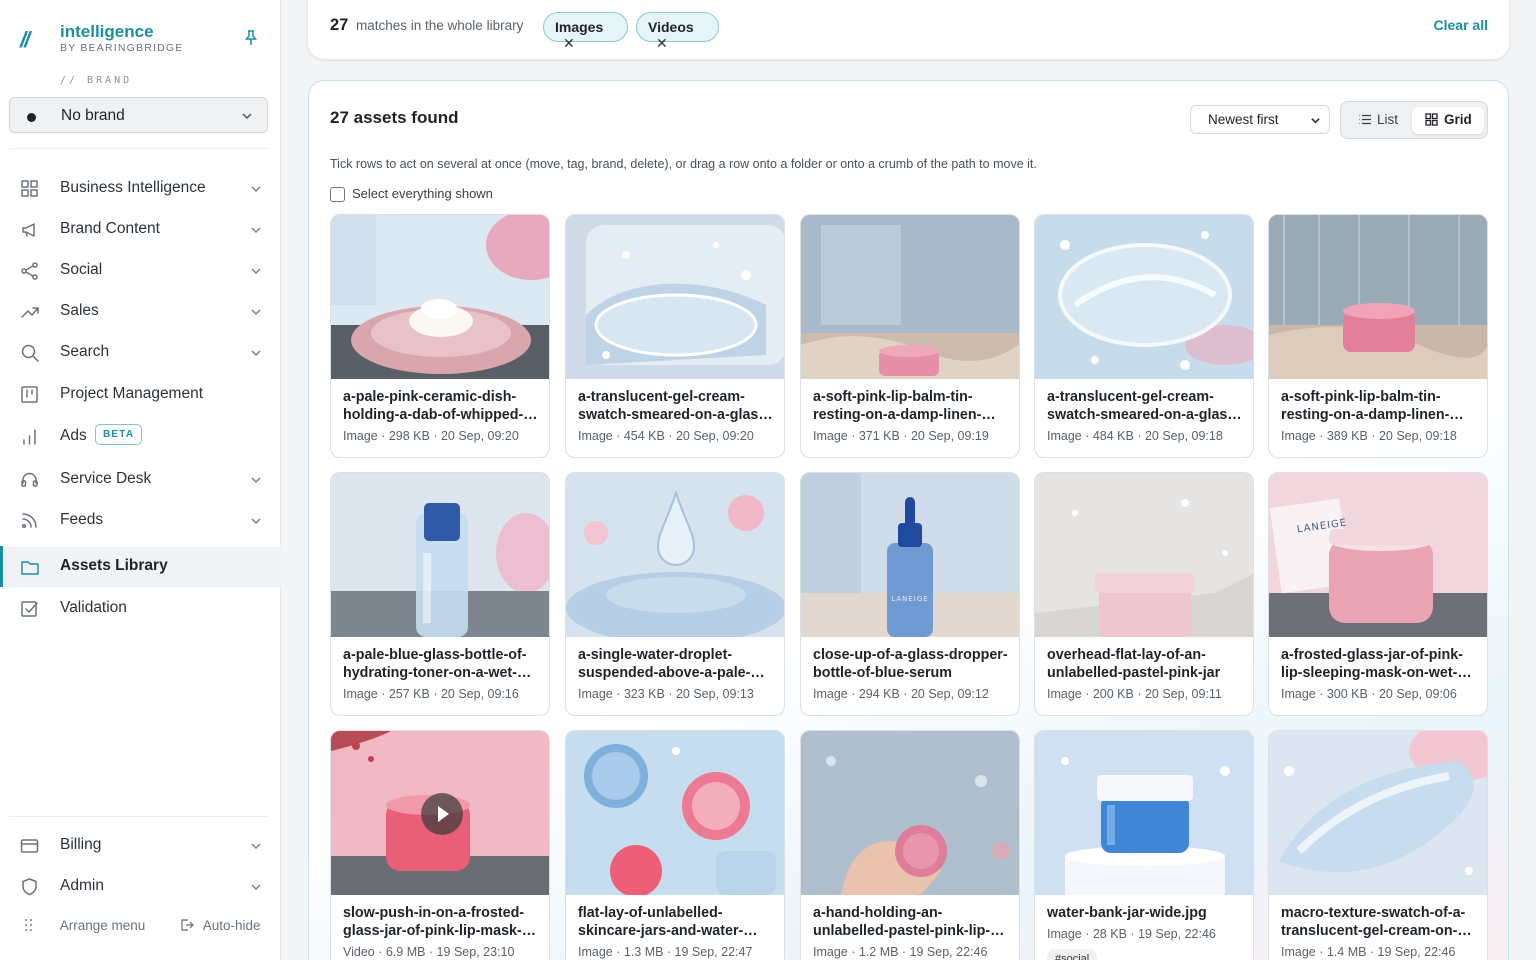 The width and height of the screenshot is (1536, 960). What do you see at coordinates (251, 38) in the screenshot?
I see `pin-icon` at bounding box center [251, 38].